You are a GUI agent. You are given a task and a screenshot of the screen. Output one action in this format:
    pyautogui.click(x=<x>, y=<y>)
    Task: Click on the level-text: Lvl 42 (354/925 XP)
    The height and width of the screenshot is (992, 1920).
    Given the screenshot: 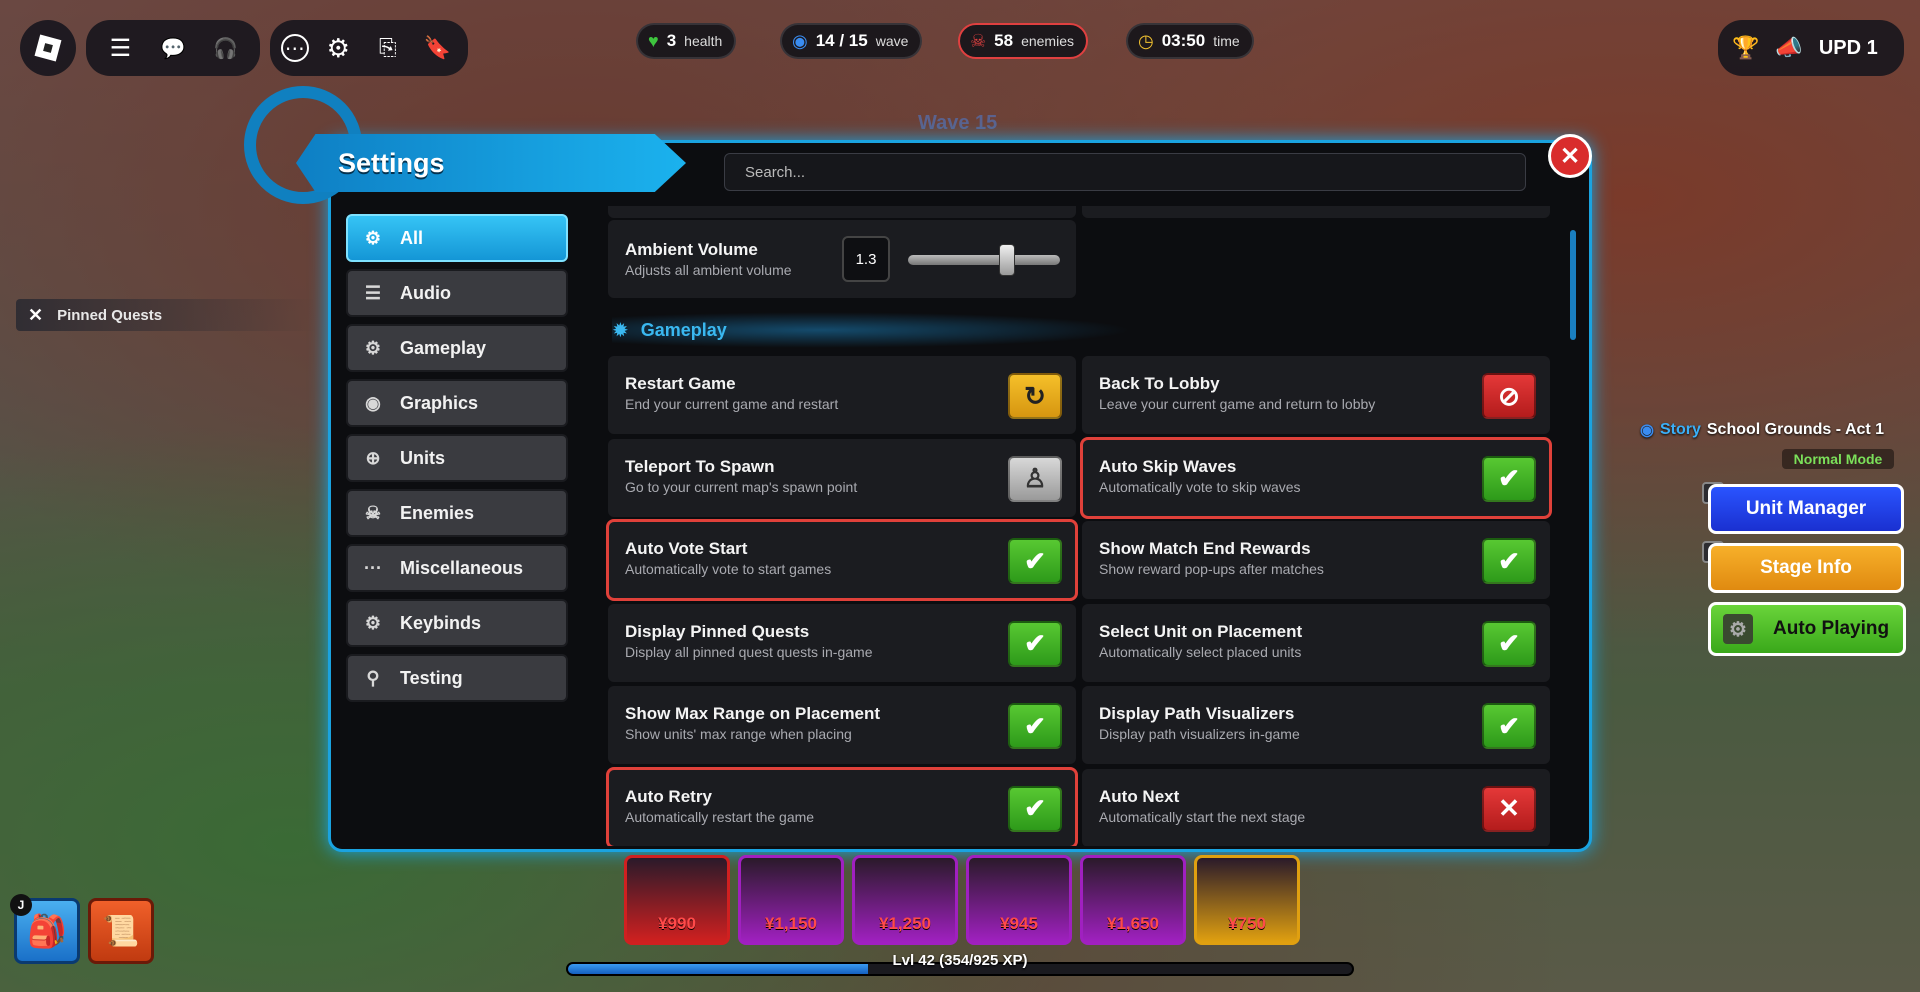 What is the action you would take?
    pyautogui.click(x=960, y=960)
    